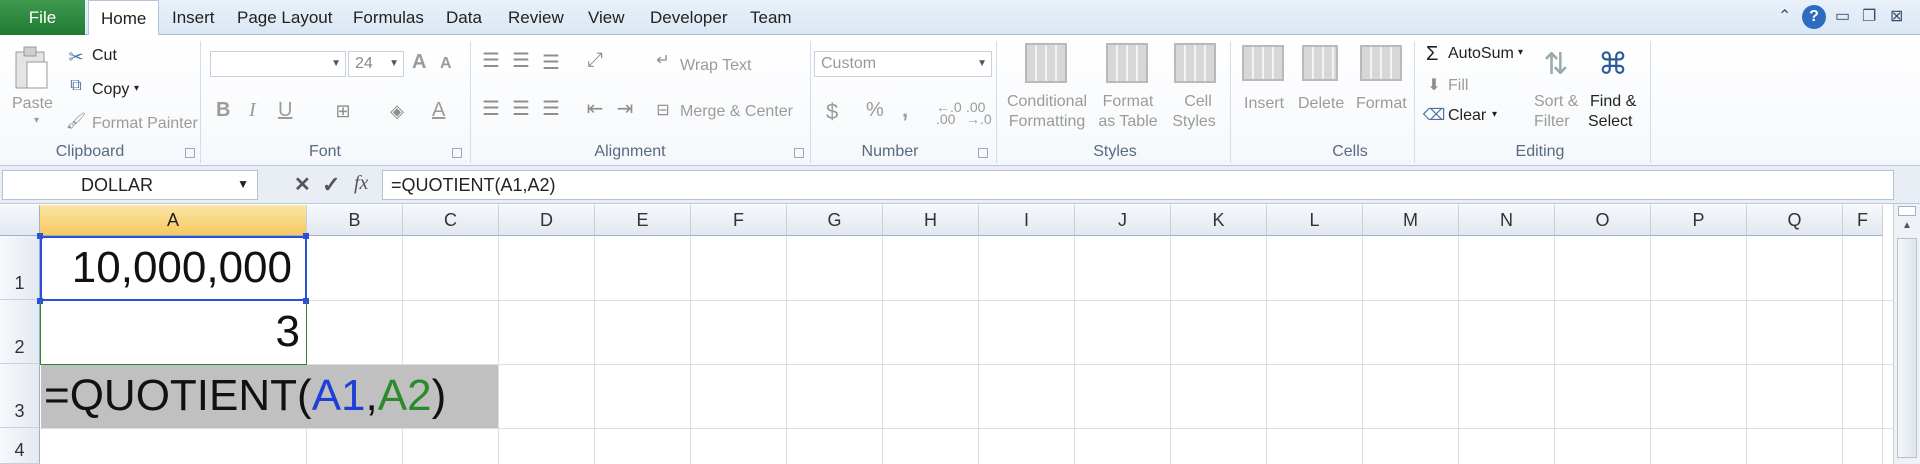 The width and height of the screenshot is (1920, 464). What do you see at coordinates (595, 60) in the screenshot?
I see `orientation-icon: ⤢` at bounding box center [595, 60].